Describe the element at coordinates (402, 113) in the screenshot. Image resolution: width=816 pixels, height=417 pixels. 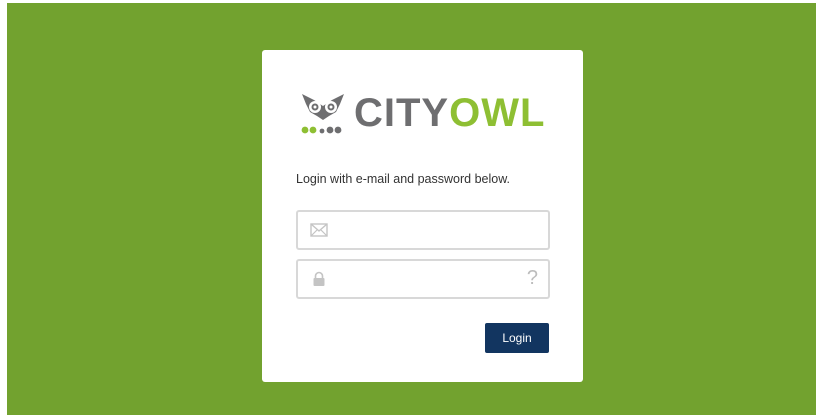
I see `logo-word-city: CITY` at that location.